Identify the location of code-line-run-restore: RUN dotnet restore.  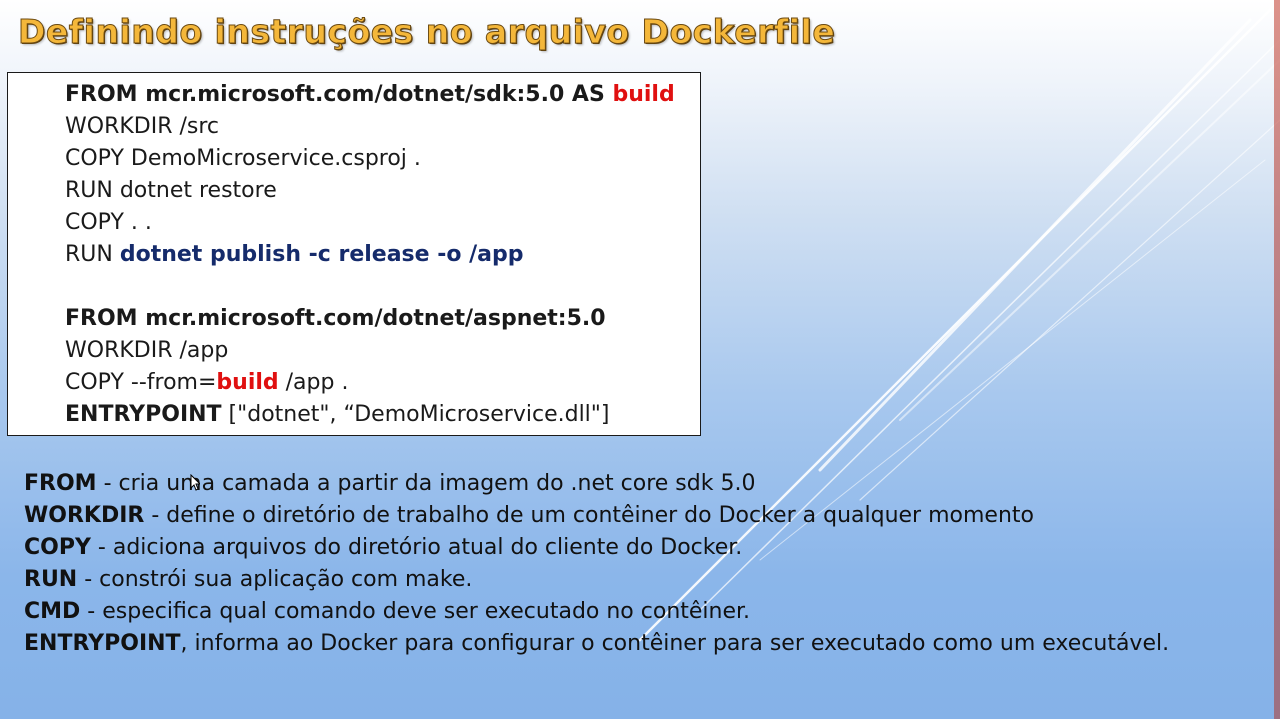
(171, 190).